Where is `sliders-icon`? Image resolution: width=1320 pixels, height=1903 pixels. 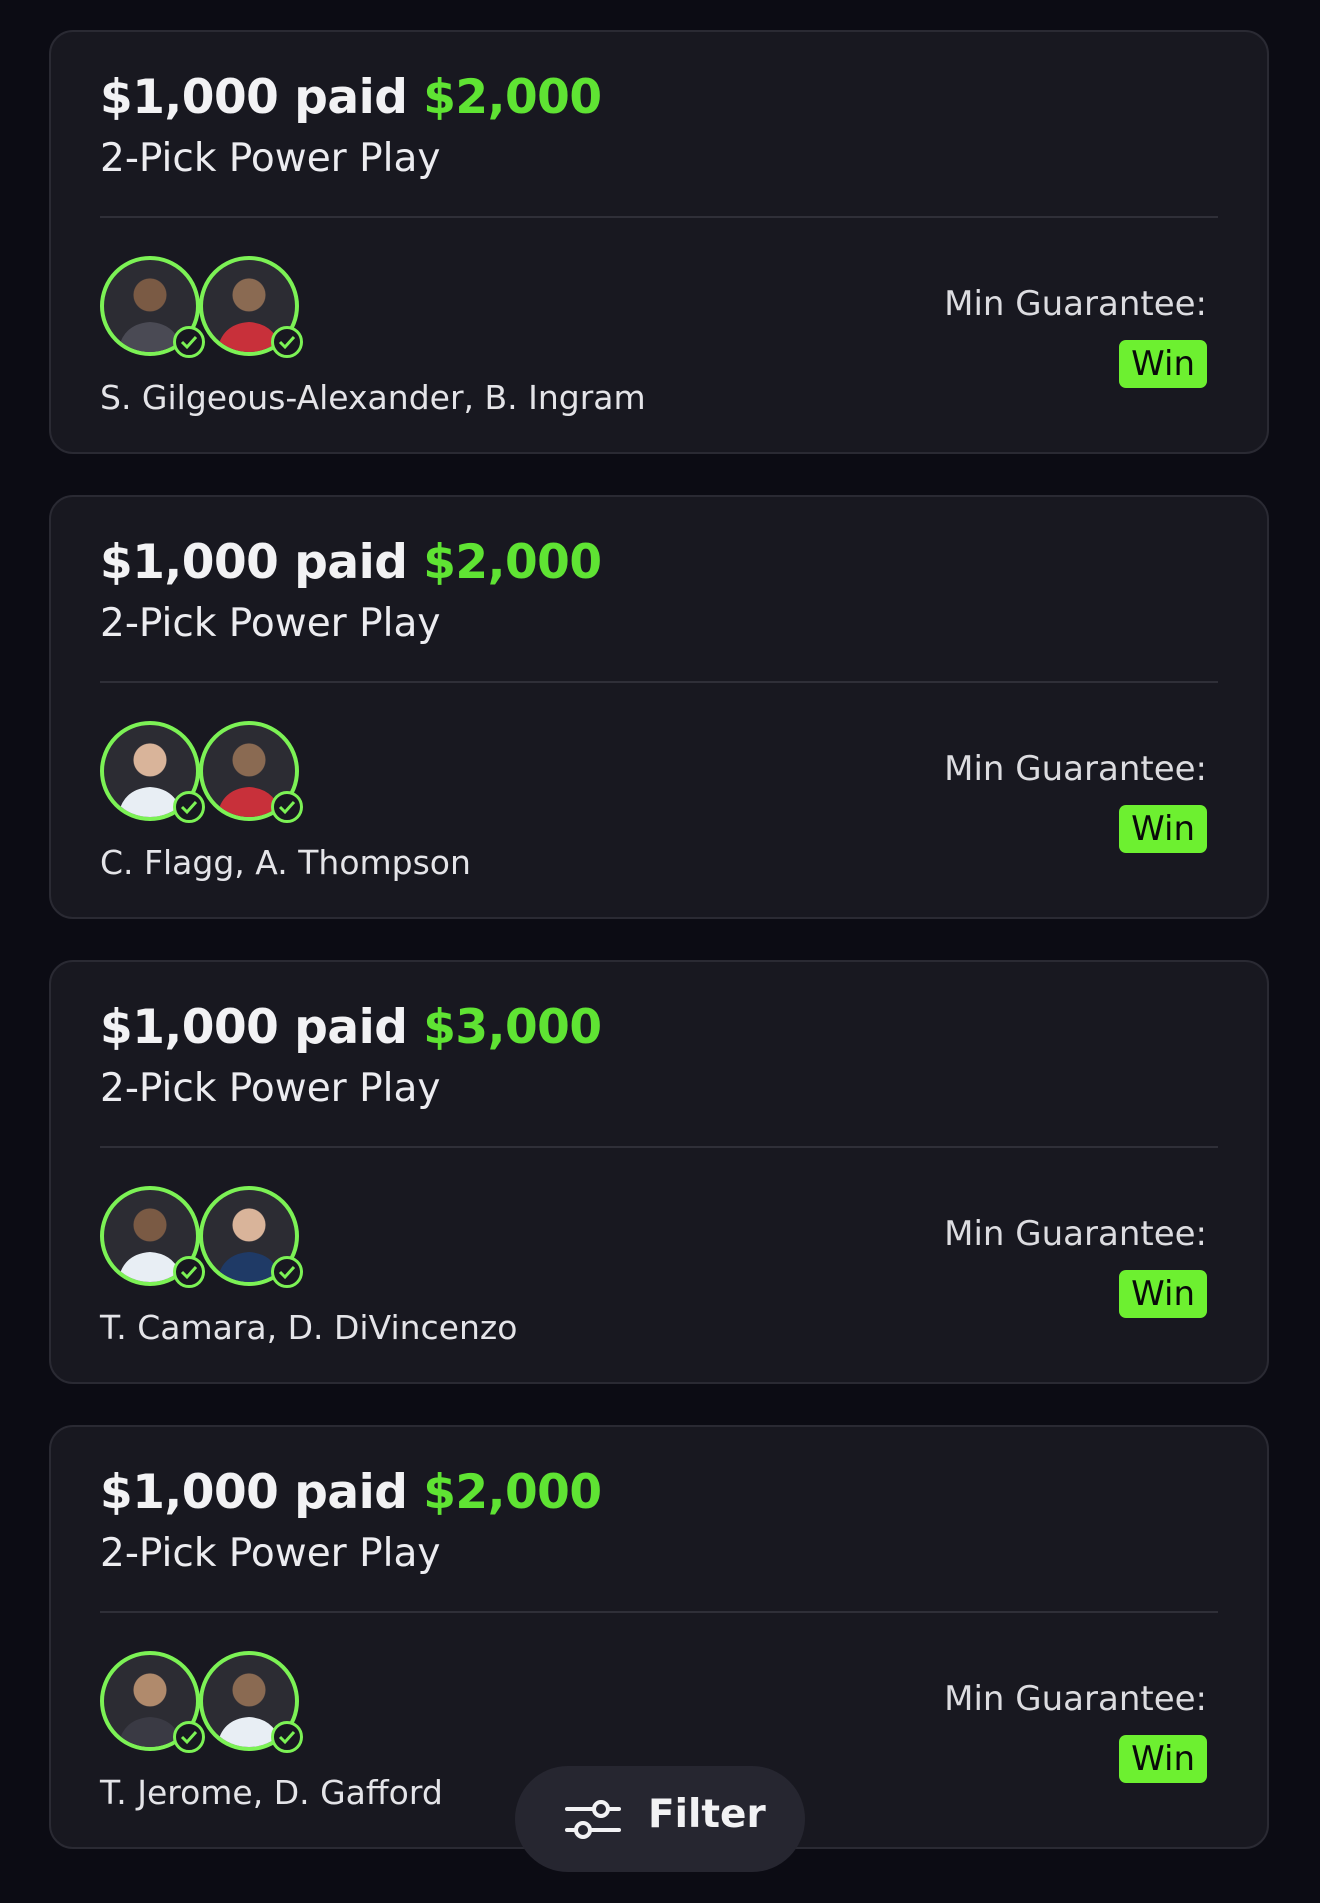
sliders-icon is located at coordinates (593, 1819).